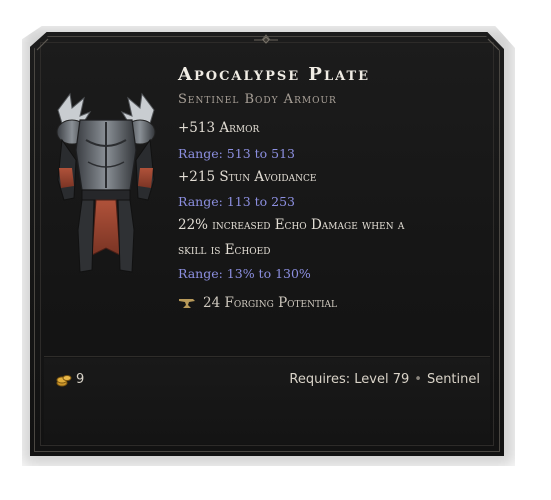 The image size is (551, 500). What do you see at coordinates (257, 99) in the screenshot?
I see `item-type: Sentinel Body Armour` at bounding box center [257, 99].